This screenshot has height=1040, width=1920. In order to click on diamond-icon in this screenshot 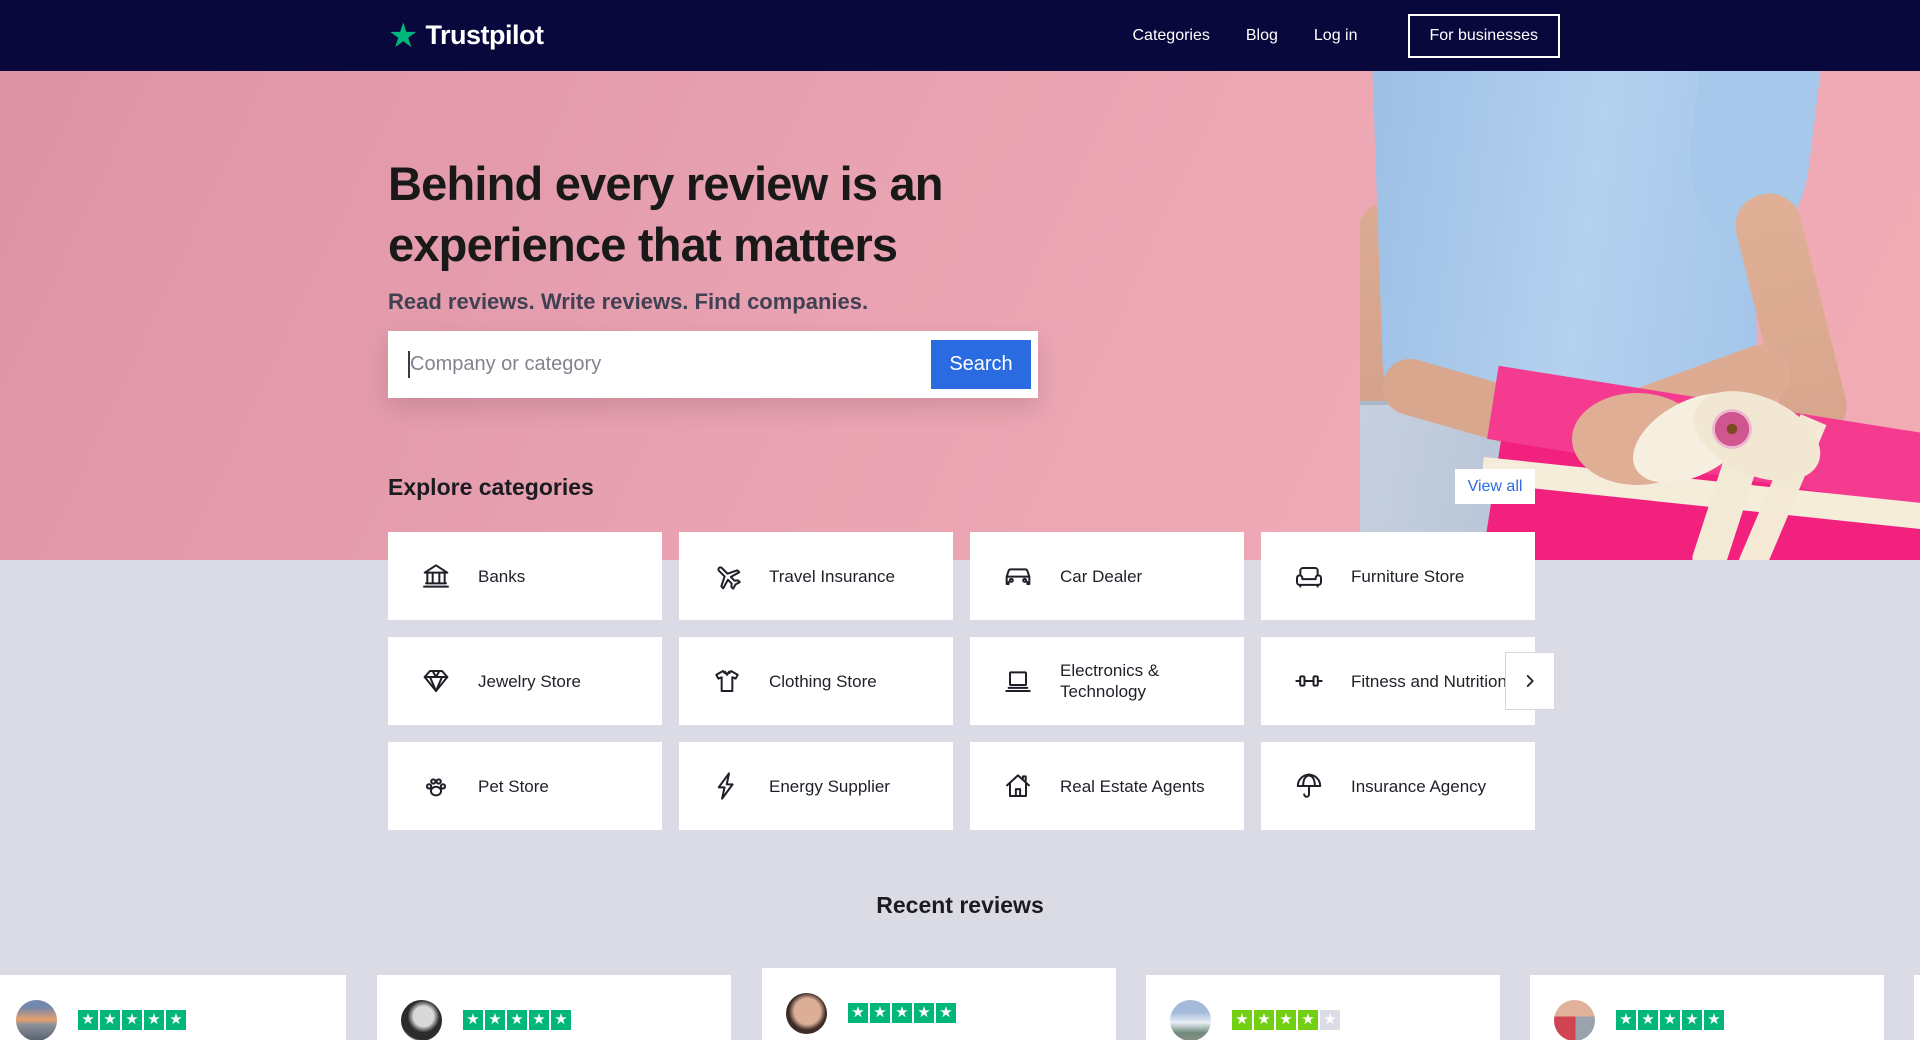, I will do `click(436, 681)`.